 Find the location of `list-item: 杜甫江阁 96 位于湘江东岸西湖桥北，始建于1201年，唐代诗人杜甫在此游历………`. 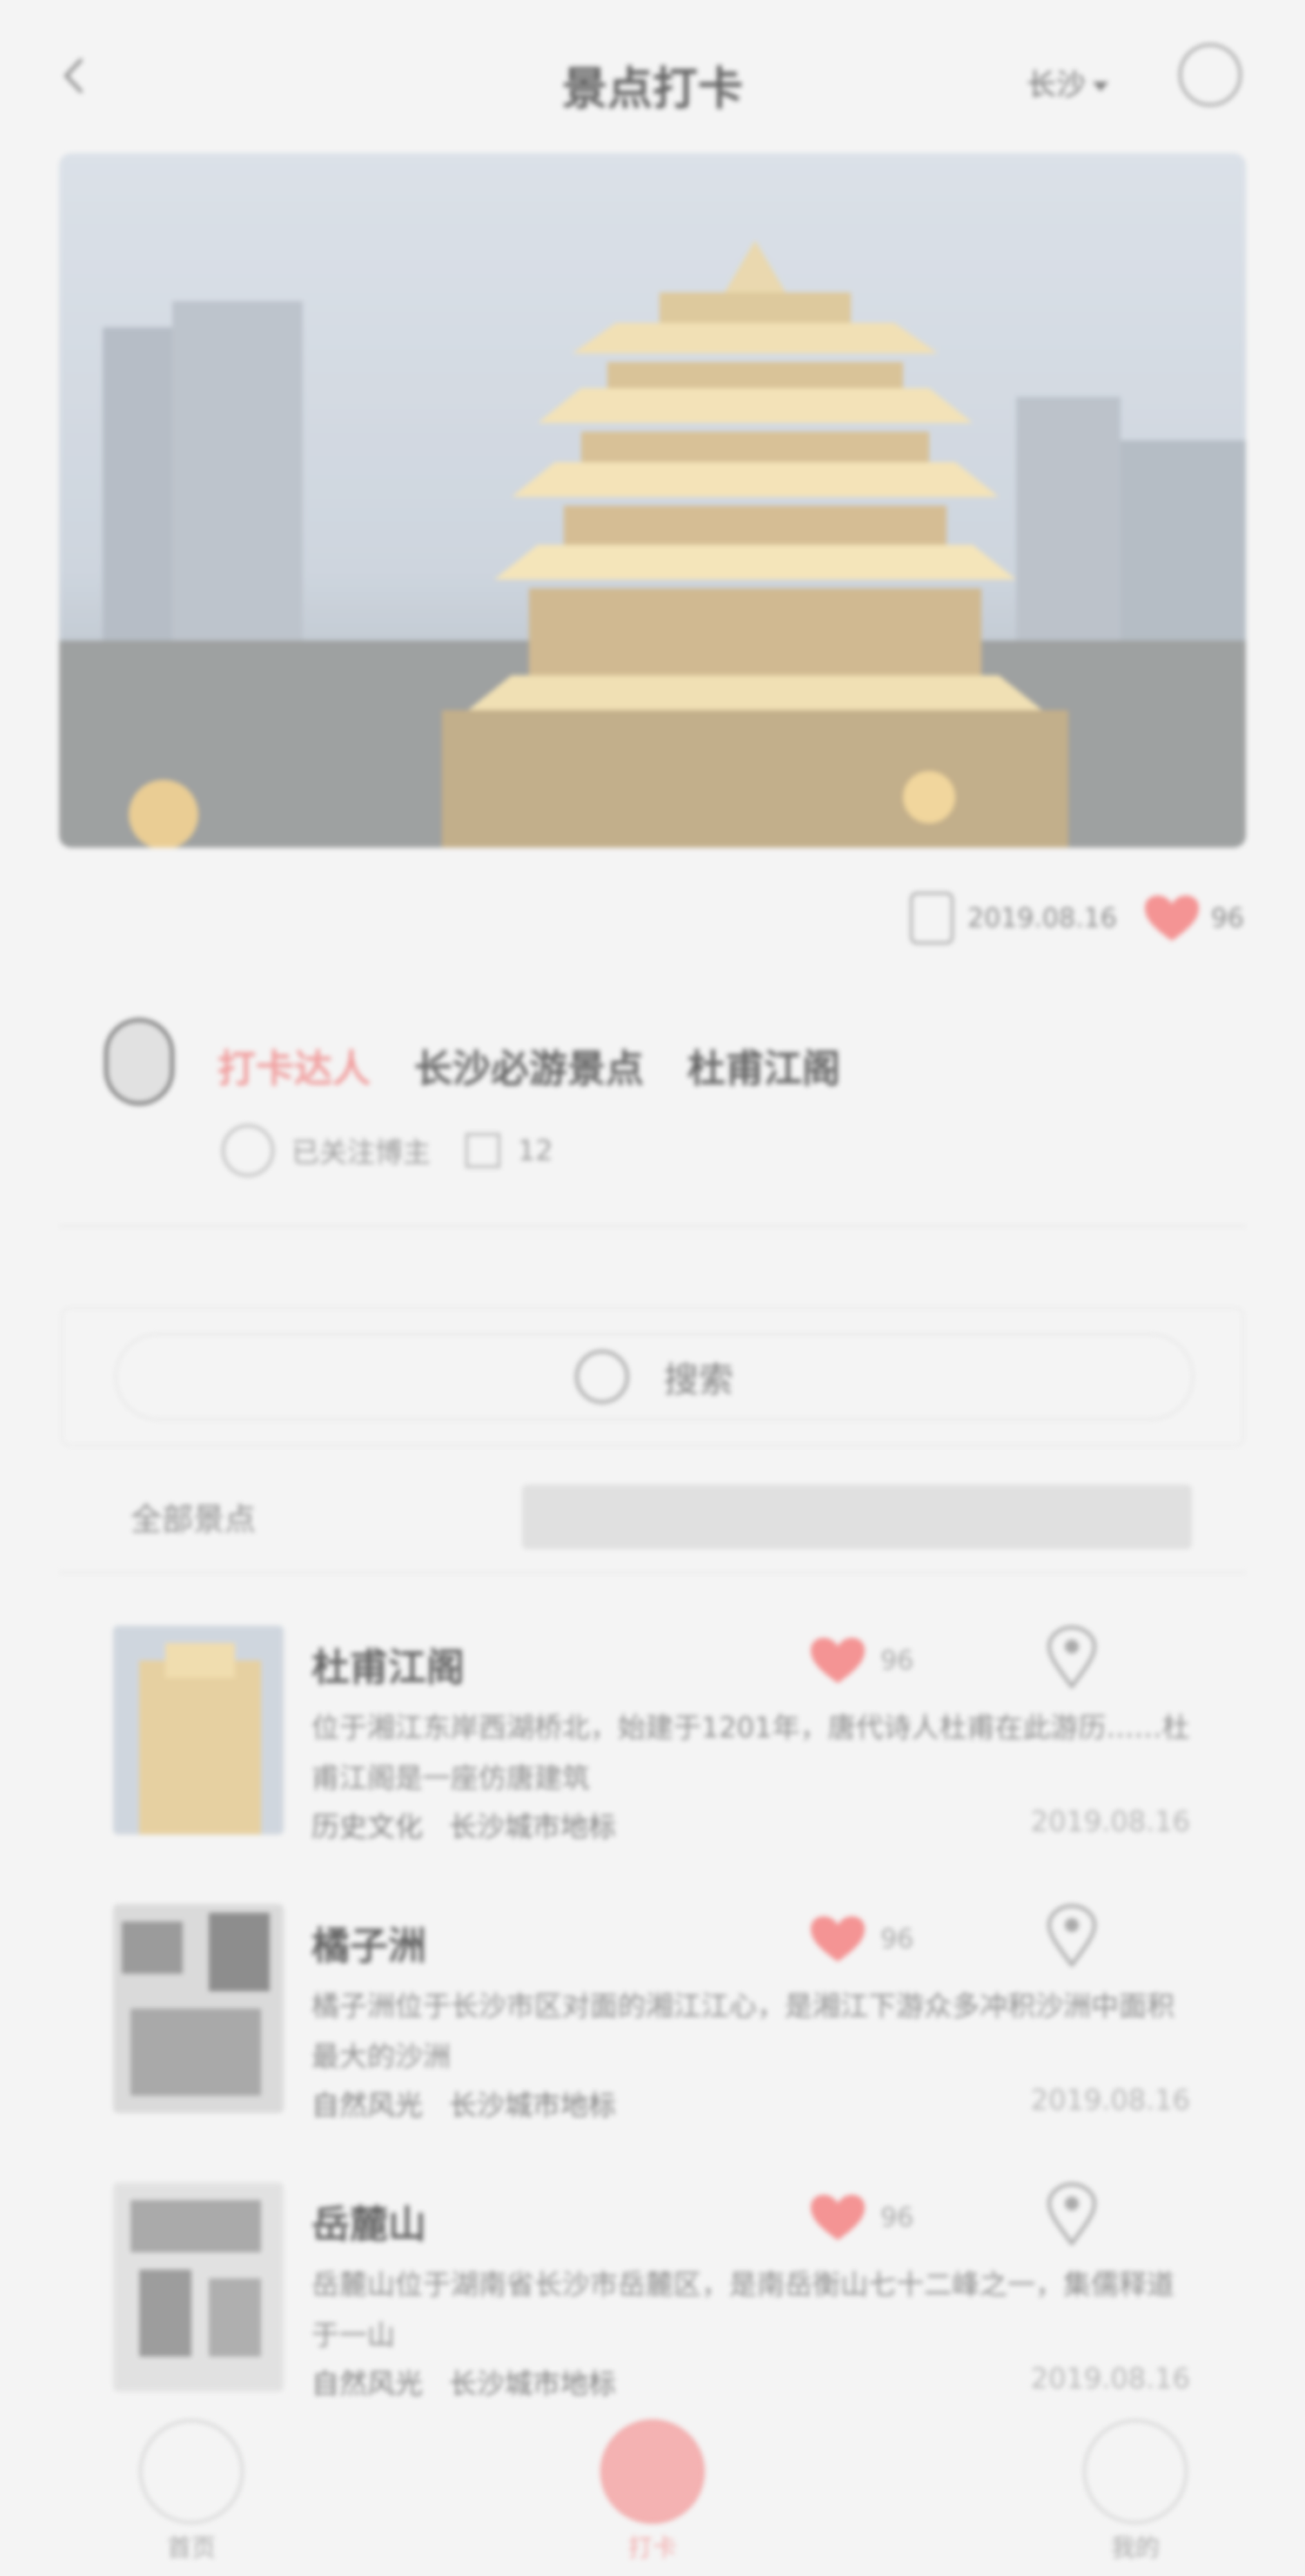

list-item: 杜甫江阁 96 位于湘江东岸西湖桥北，始建于1201年，唐代诗人杜甫在此游历……… is located at coordinates (652, 1735).